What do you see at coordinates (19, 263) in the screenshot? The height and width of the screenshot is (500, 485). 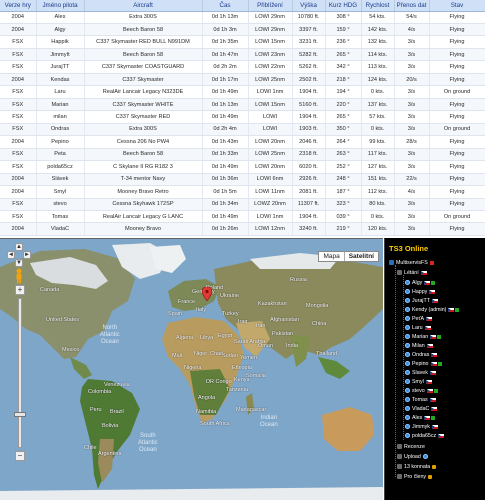 I see `pan-down-button: ▼` at bounding box center [19, 263].